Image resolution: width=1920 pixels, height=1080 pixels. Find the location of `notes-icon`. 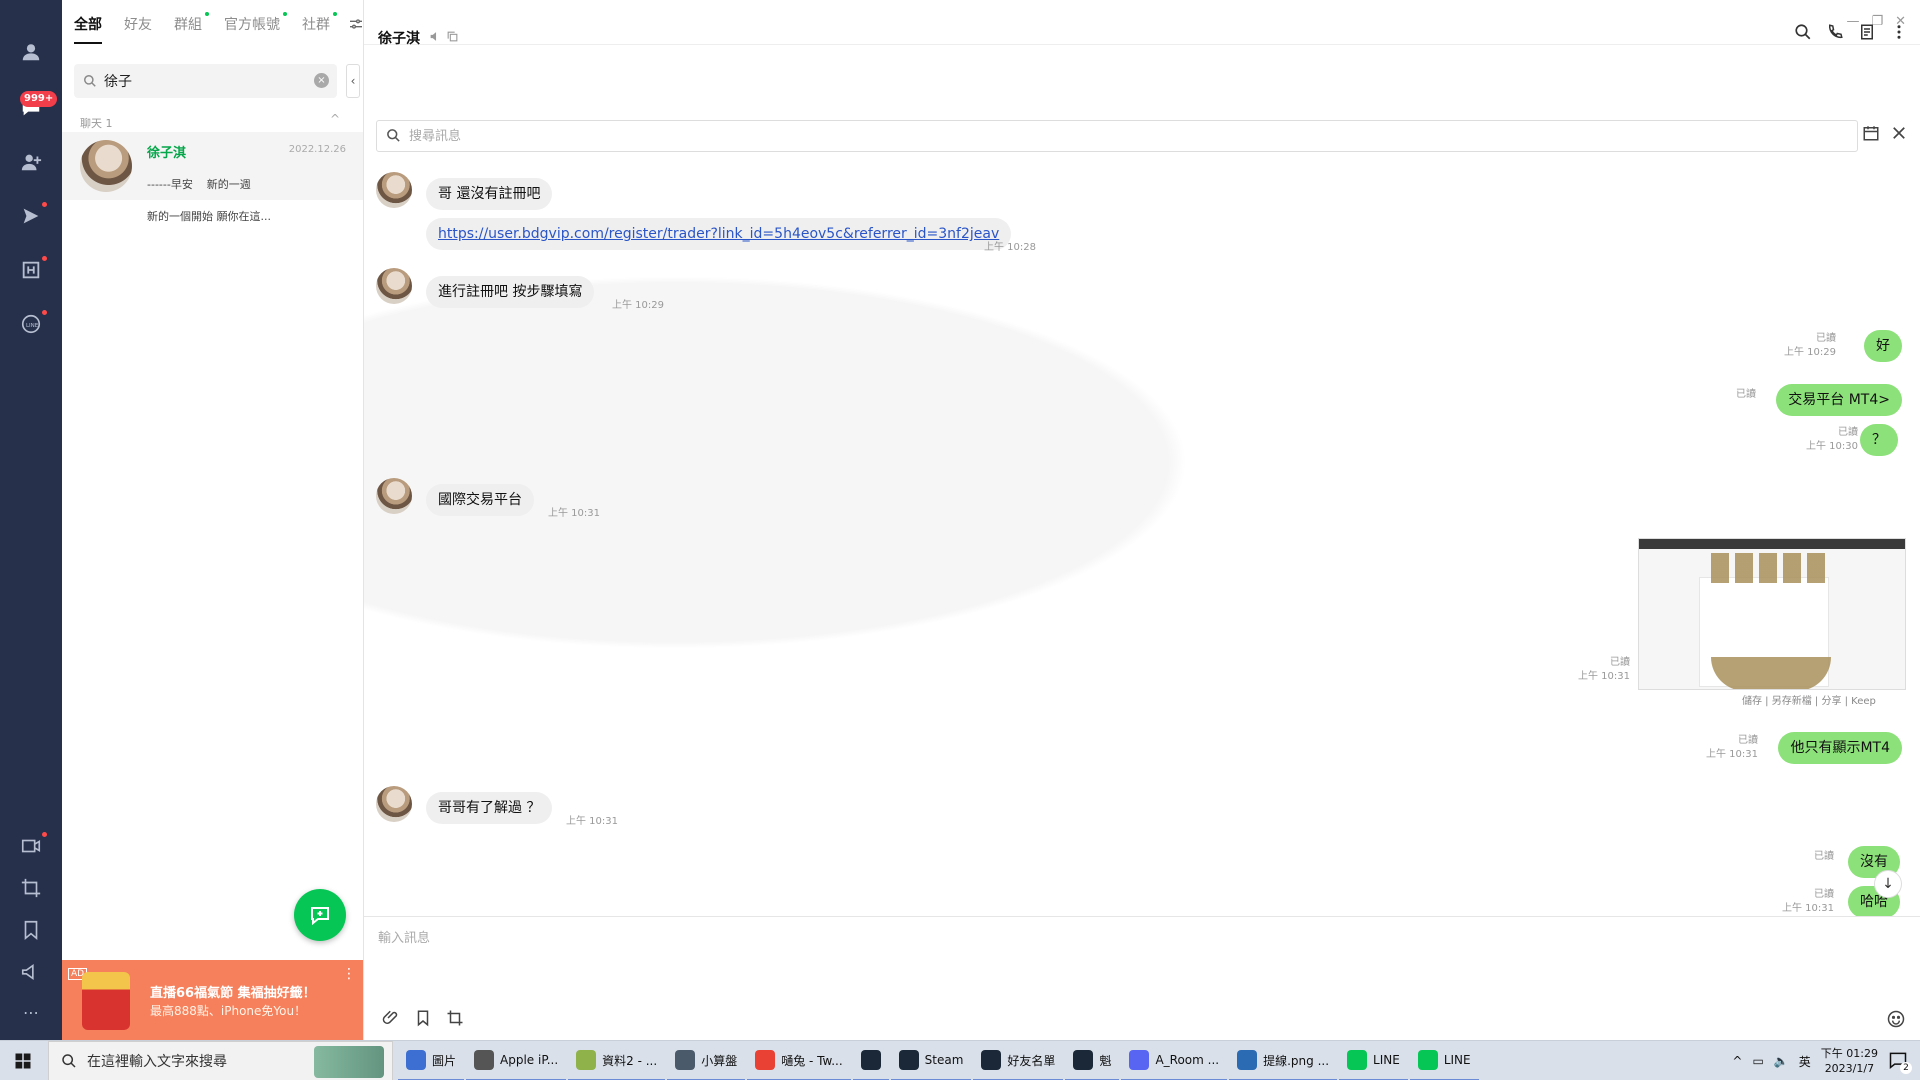

notes-icon is located at coordinates (1867, 34).